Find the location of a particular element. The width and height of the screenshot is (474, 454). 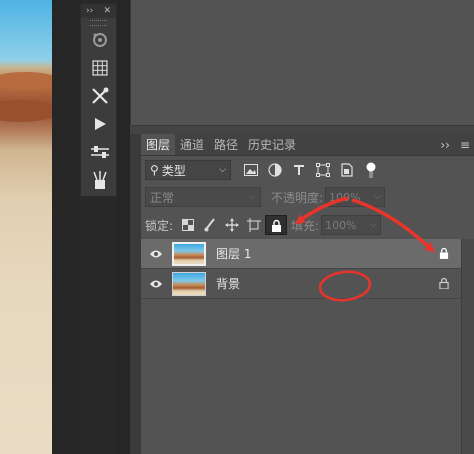

three-d-icon is located at coordinates (99, 40).